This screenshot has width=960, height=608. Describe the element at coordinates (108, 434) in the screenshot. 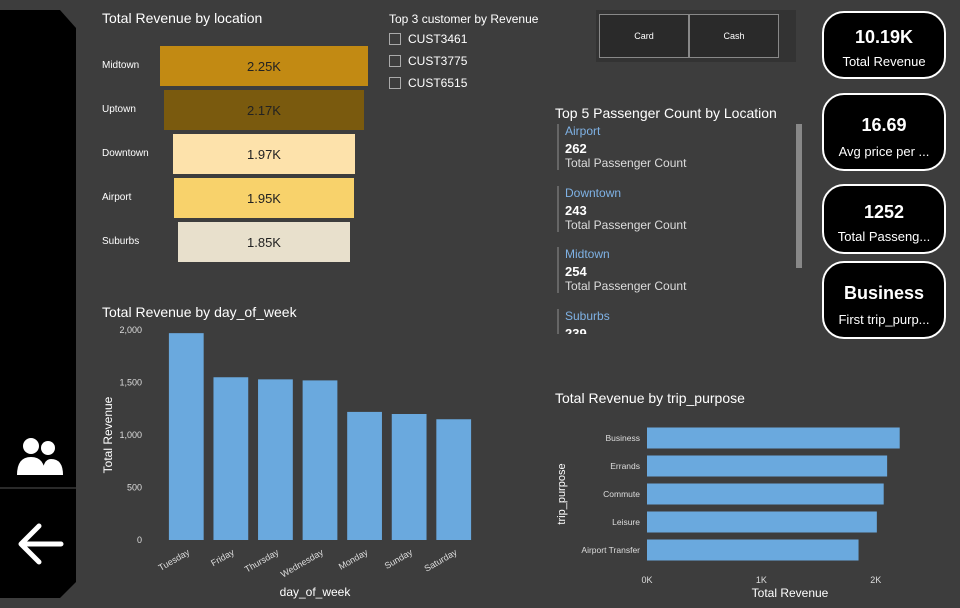

I see `y-axis-title: Total Revenue` at that location.